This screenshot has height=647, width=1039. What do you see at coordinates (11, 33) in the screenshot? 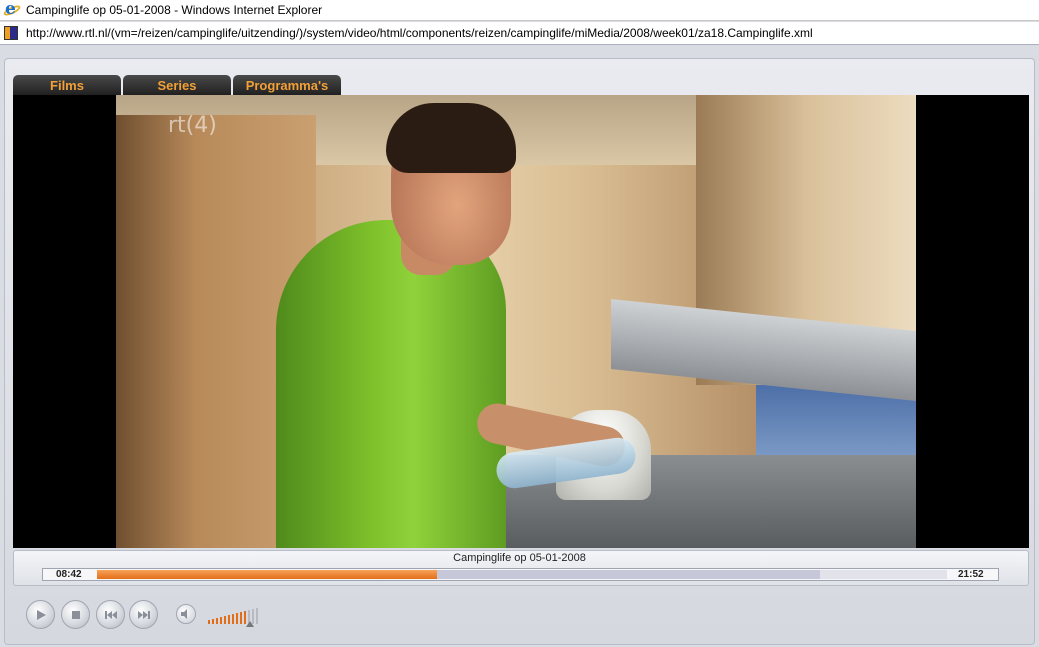
I see `page-favicon-icon` at bounding box center [11, 33].